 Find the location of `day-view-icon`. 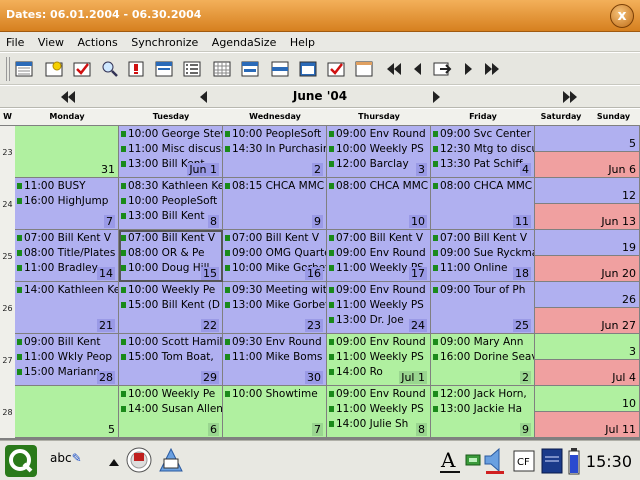

day-view-icon is located at coordinates (164, 69).